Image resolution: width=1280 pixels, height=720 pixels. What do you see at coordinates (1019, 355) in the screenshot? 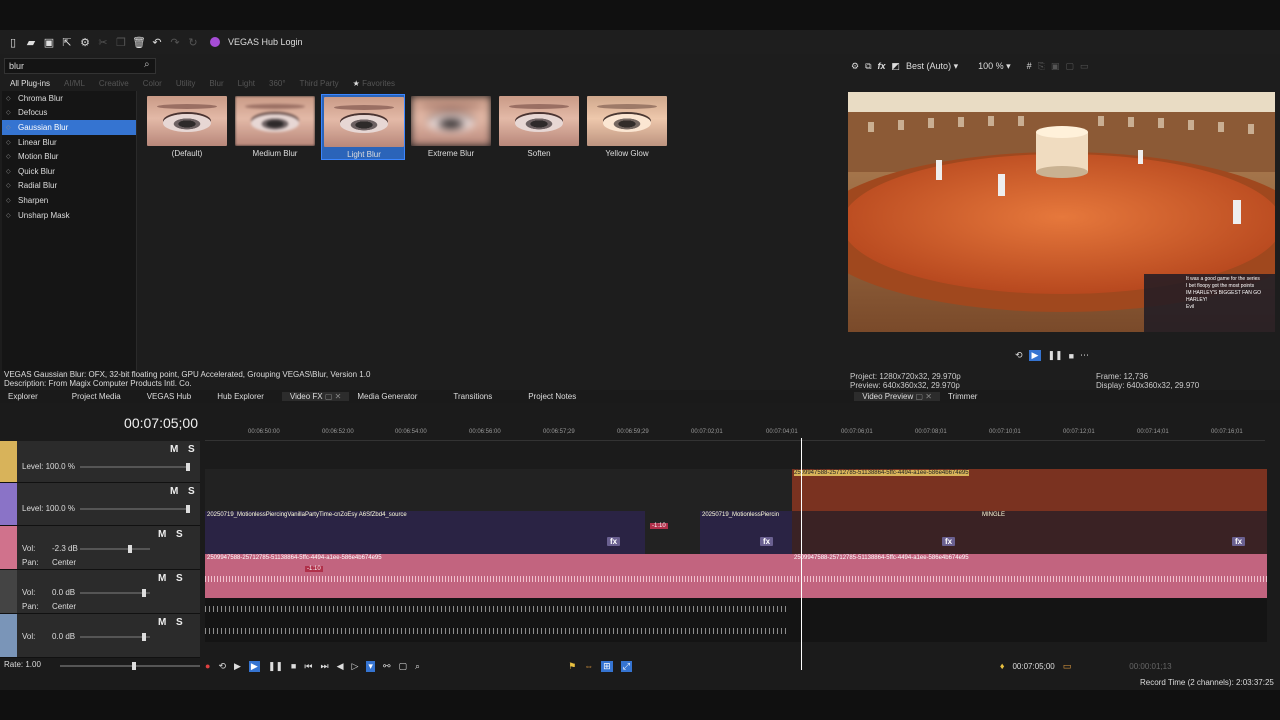
I see `loop-icon: ⟲` at bounding box center [1019, 355].